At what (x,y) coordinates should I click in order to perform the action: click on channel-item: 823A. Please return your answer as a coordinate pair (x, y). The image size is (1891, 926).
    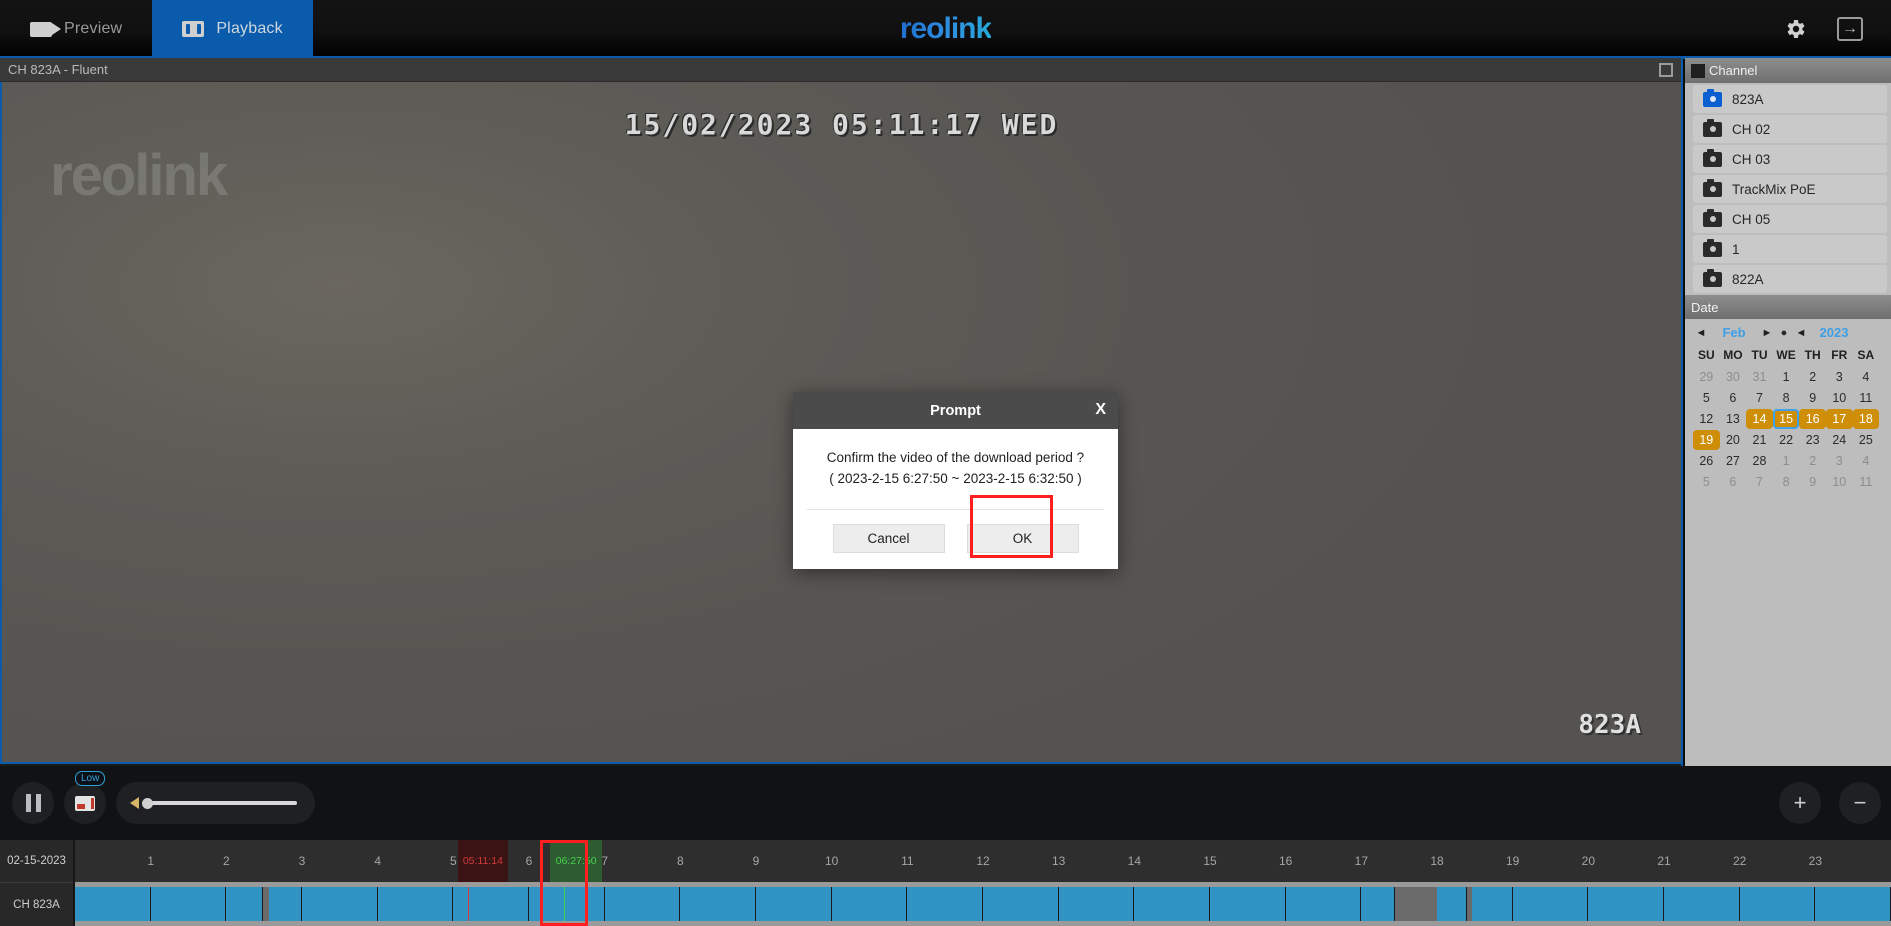
    Looking at the image, I should click on (1790, 99).